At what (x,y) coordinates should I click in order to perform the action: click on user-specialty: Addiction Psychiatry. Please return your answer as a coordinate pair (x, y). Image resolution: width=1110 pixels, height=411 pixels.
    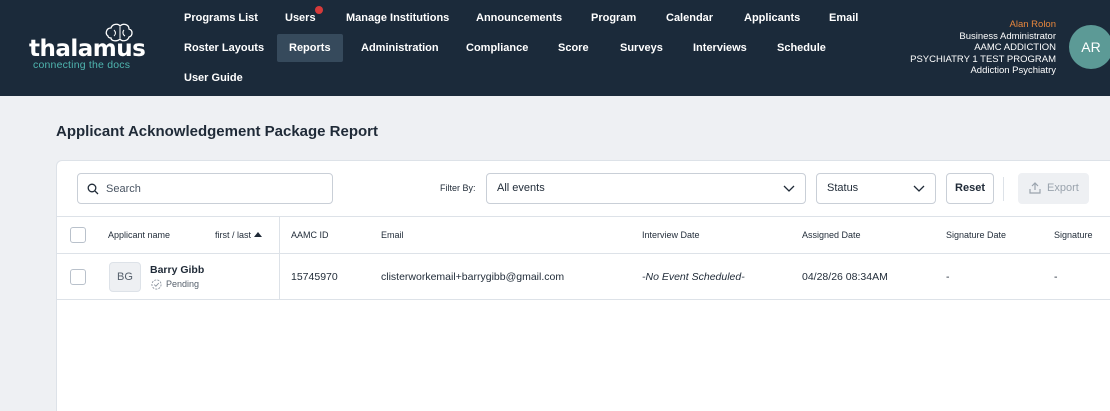
    Looking at the image, I should click on (1013, 71).